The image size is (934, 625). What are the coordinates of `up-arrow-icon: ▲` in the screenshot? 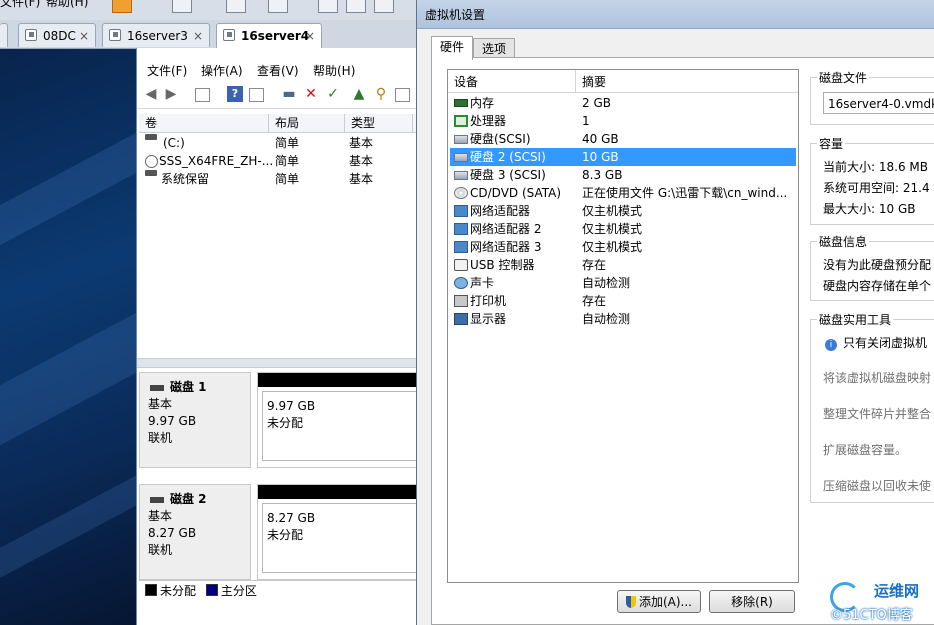 It's located at (359, 94).